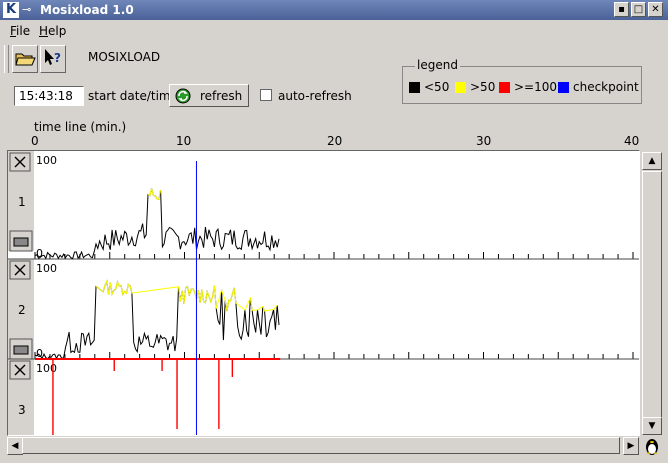  I want to click on menu-bar: File Help, so click(334, 31).